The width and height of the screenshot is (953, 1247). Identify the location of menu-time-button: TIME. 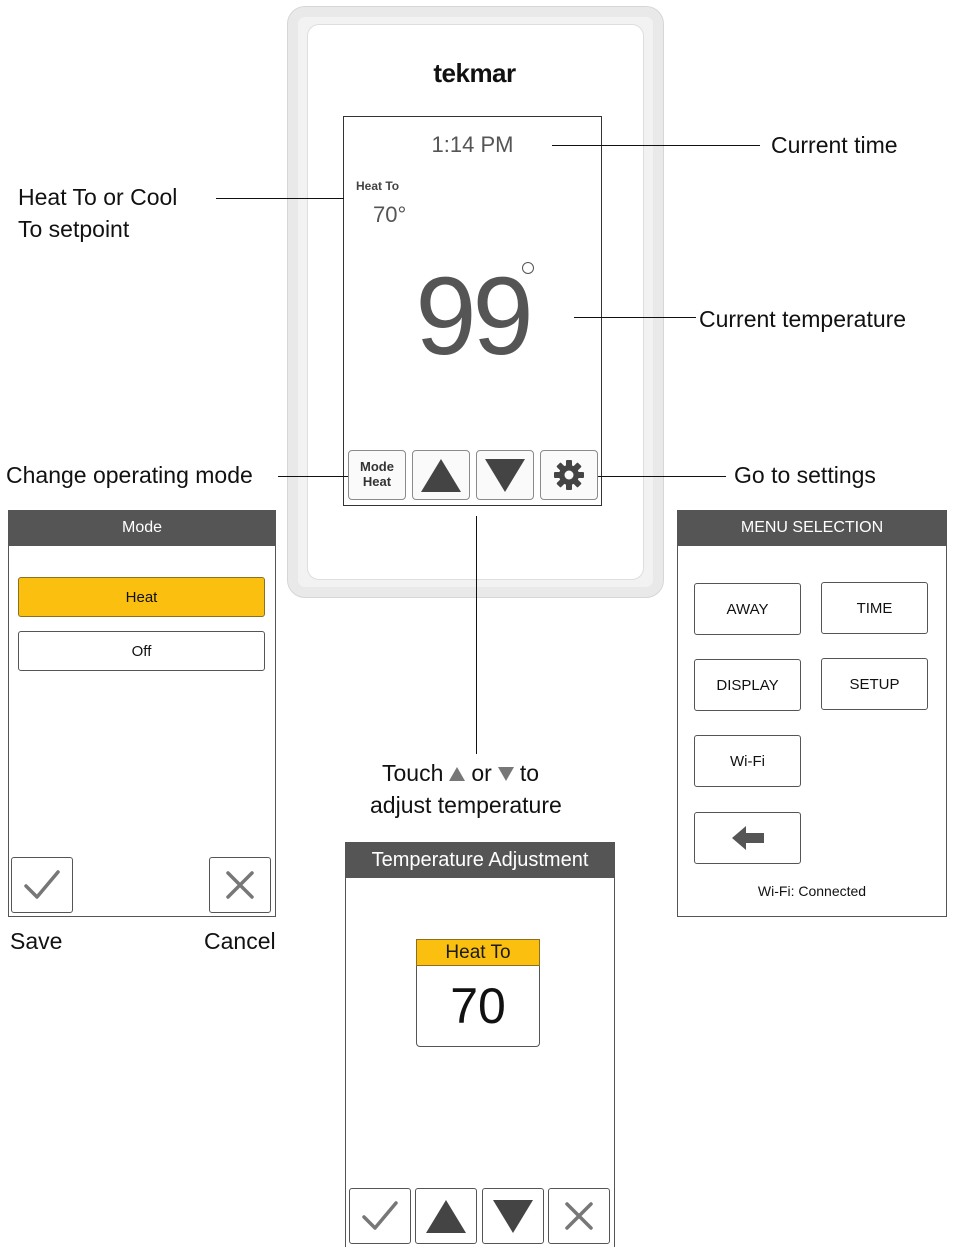
(874, 608).